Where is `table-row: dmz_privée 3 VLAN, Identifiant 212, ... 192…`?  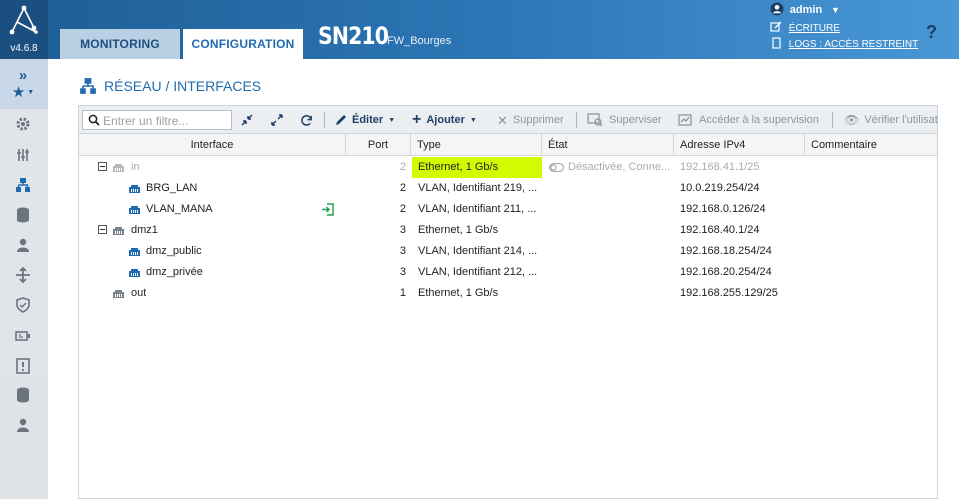 table-row: dmz_privée 3 VLAN, Identifiant 212, ... 192… is located at coordinates (508, 272).